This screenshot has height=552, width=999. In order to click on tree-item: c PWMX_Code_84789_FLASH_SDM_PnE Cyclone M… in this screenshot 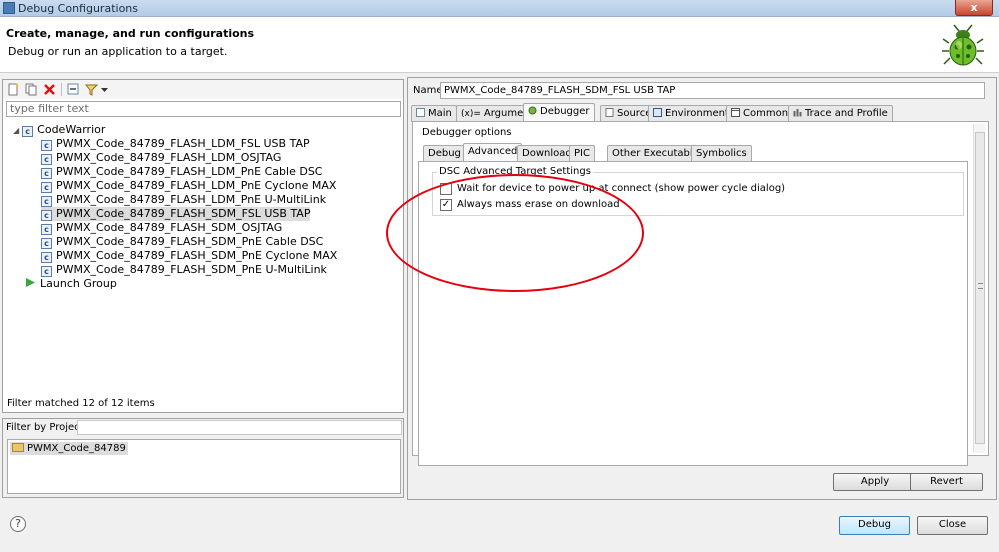, I will do `click(189, 256)`.